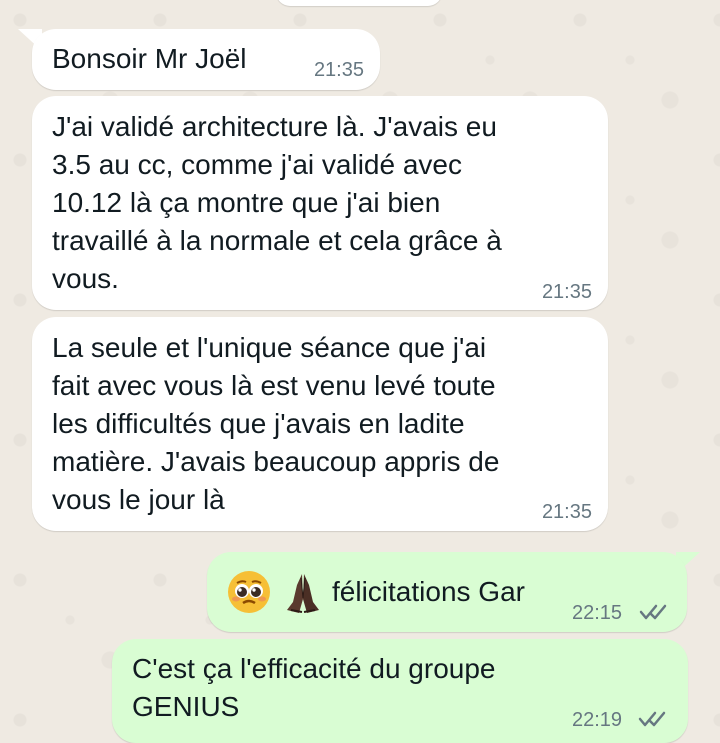 Image resolution: width=720 pixels, height=743 pixels. What do you see at coordinates (149, 58) in the screenshot?
I see `message-text: Bonsoir Mr Joël` at bounding box center [149, 58].